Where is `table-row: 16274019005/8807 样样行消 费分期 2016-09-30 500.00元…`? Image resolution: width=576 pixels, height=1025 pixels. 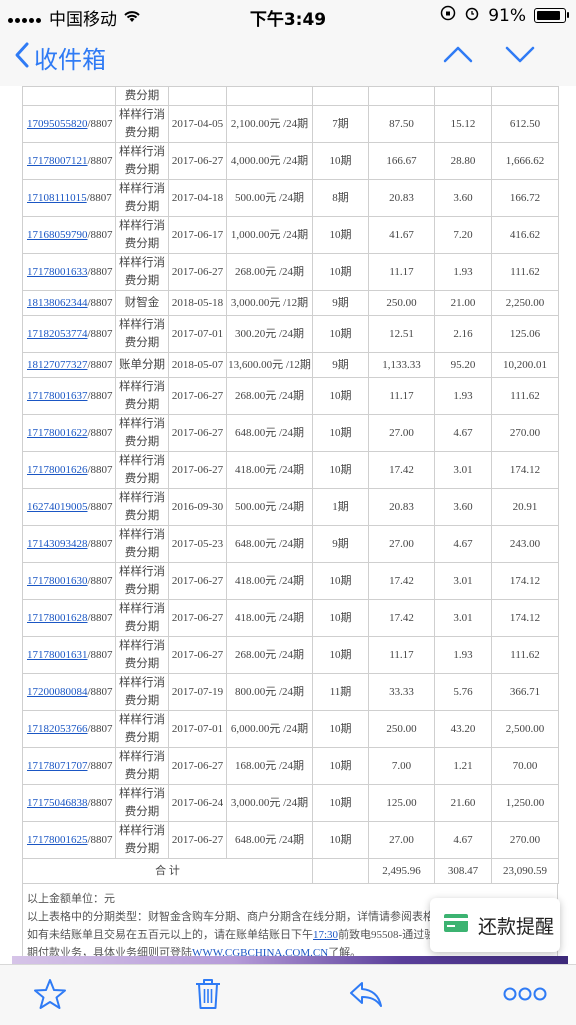
table-row: 16274019005/8807 样样行消 费分期 2016-09-30 500.00元… is located at coordinates (290, 507).